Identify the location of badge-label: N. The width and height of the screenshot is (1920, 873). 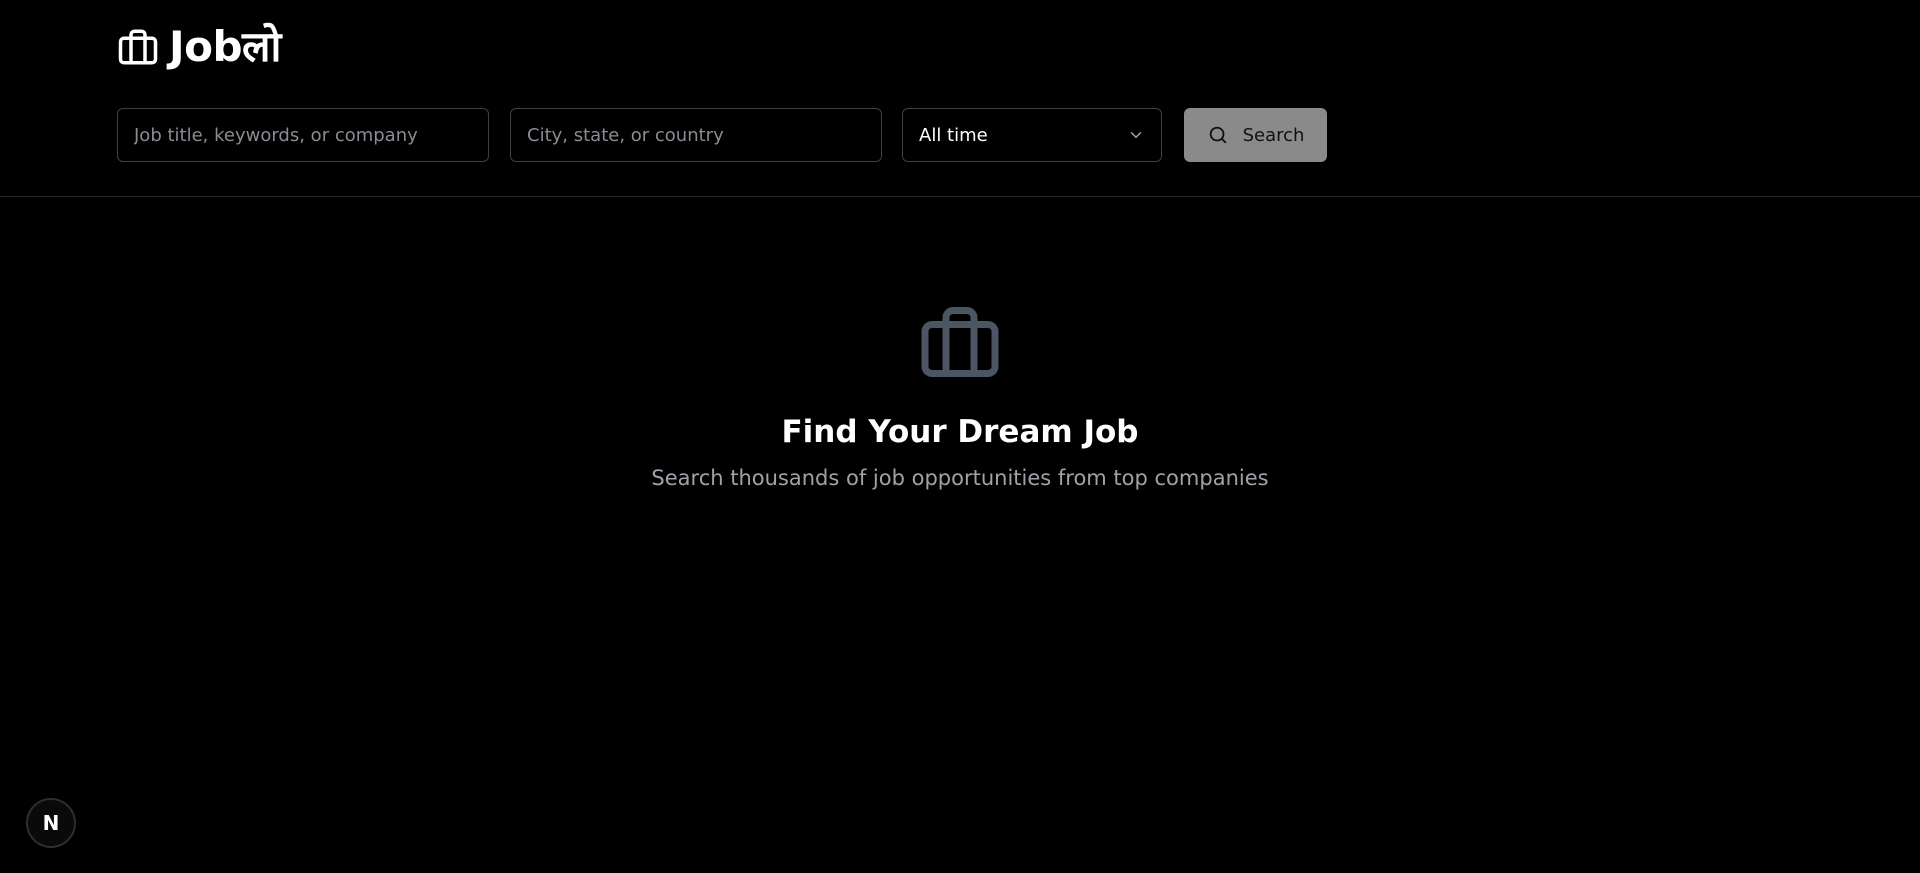
(51, 823).